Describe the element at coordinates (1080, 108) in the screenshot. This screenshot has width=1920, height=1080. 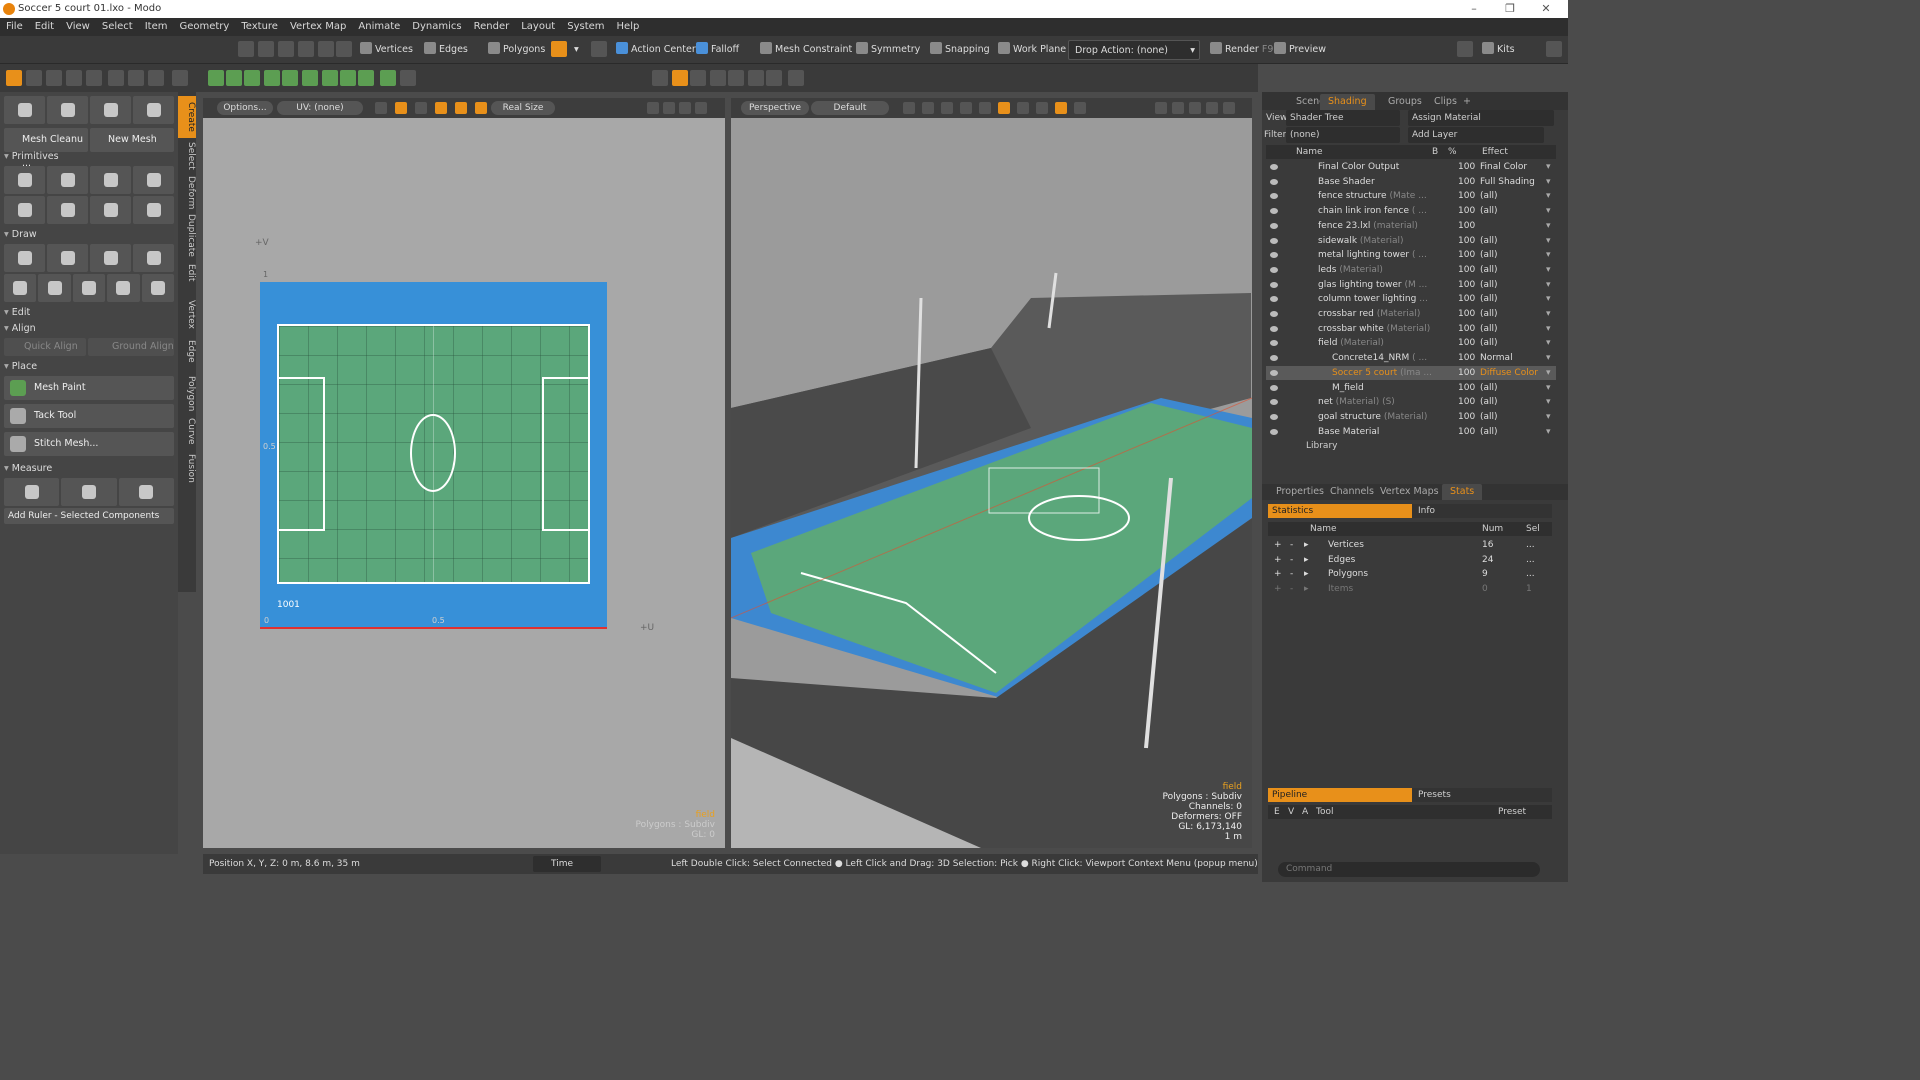
I see `transparency-icon` at that location.